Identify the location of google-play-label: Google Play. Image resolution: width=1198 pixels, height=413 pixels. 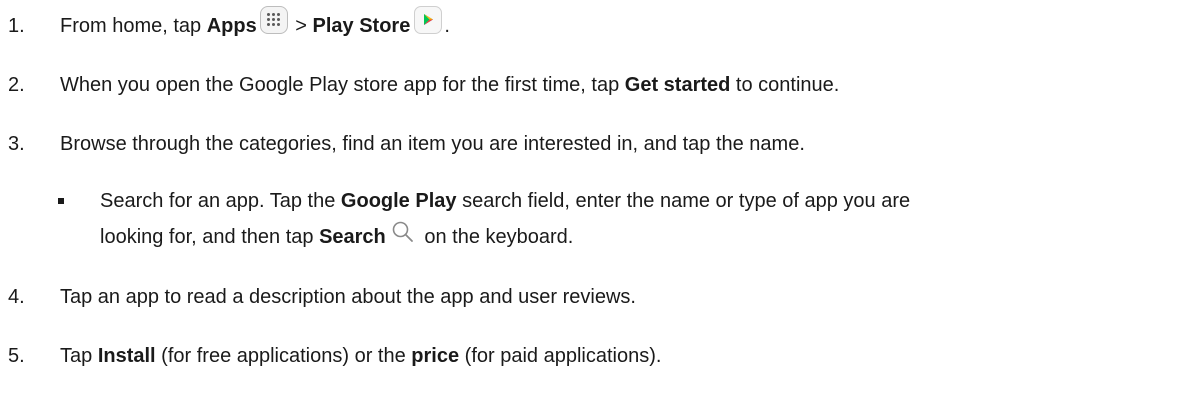
(398, 201).